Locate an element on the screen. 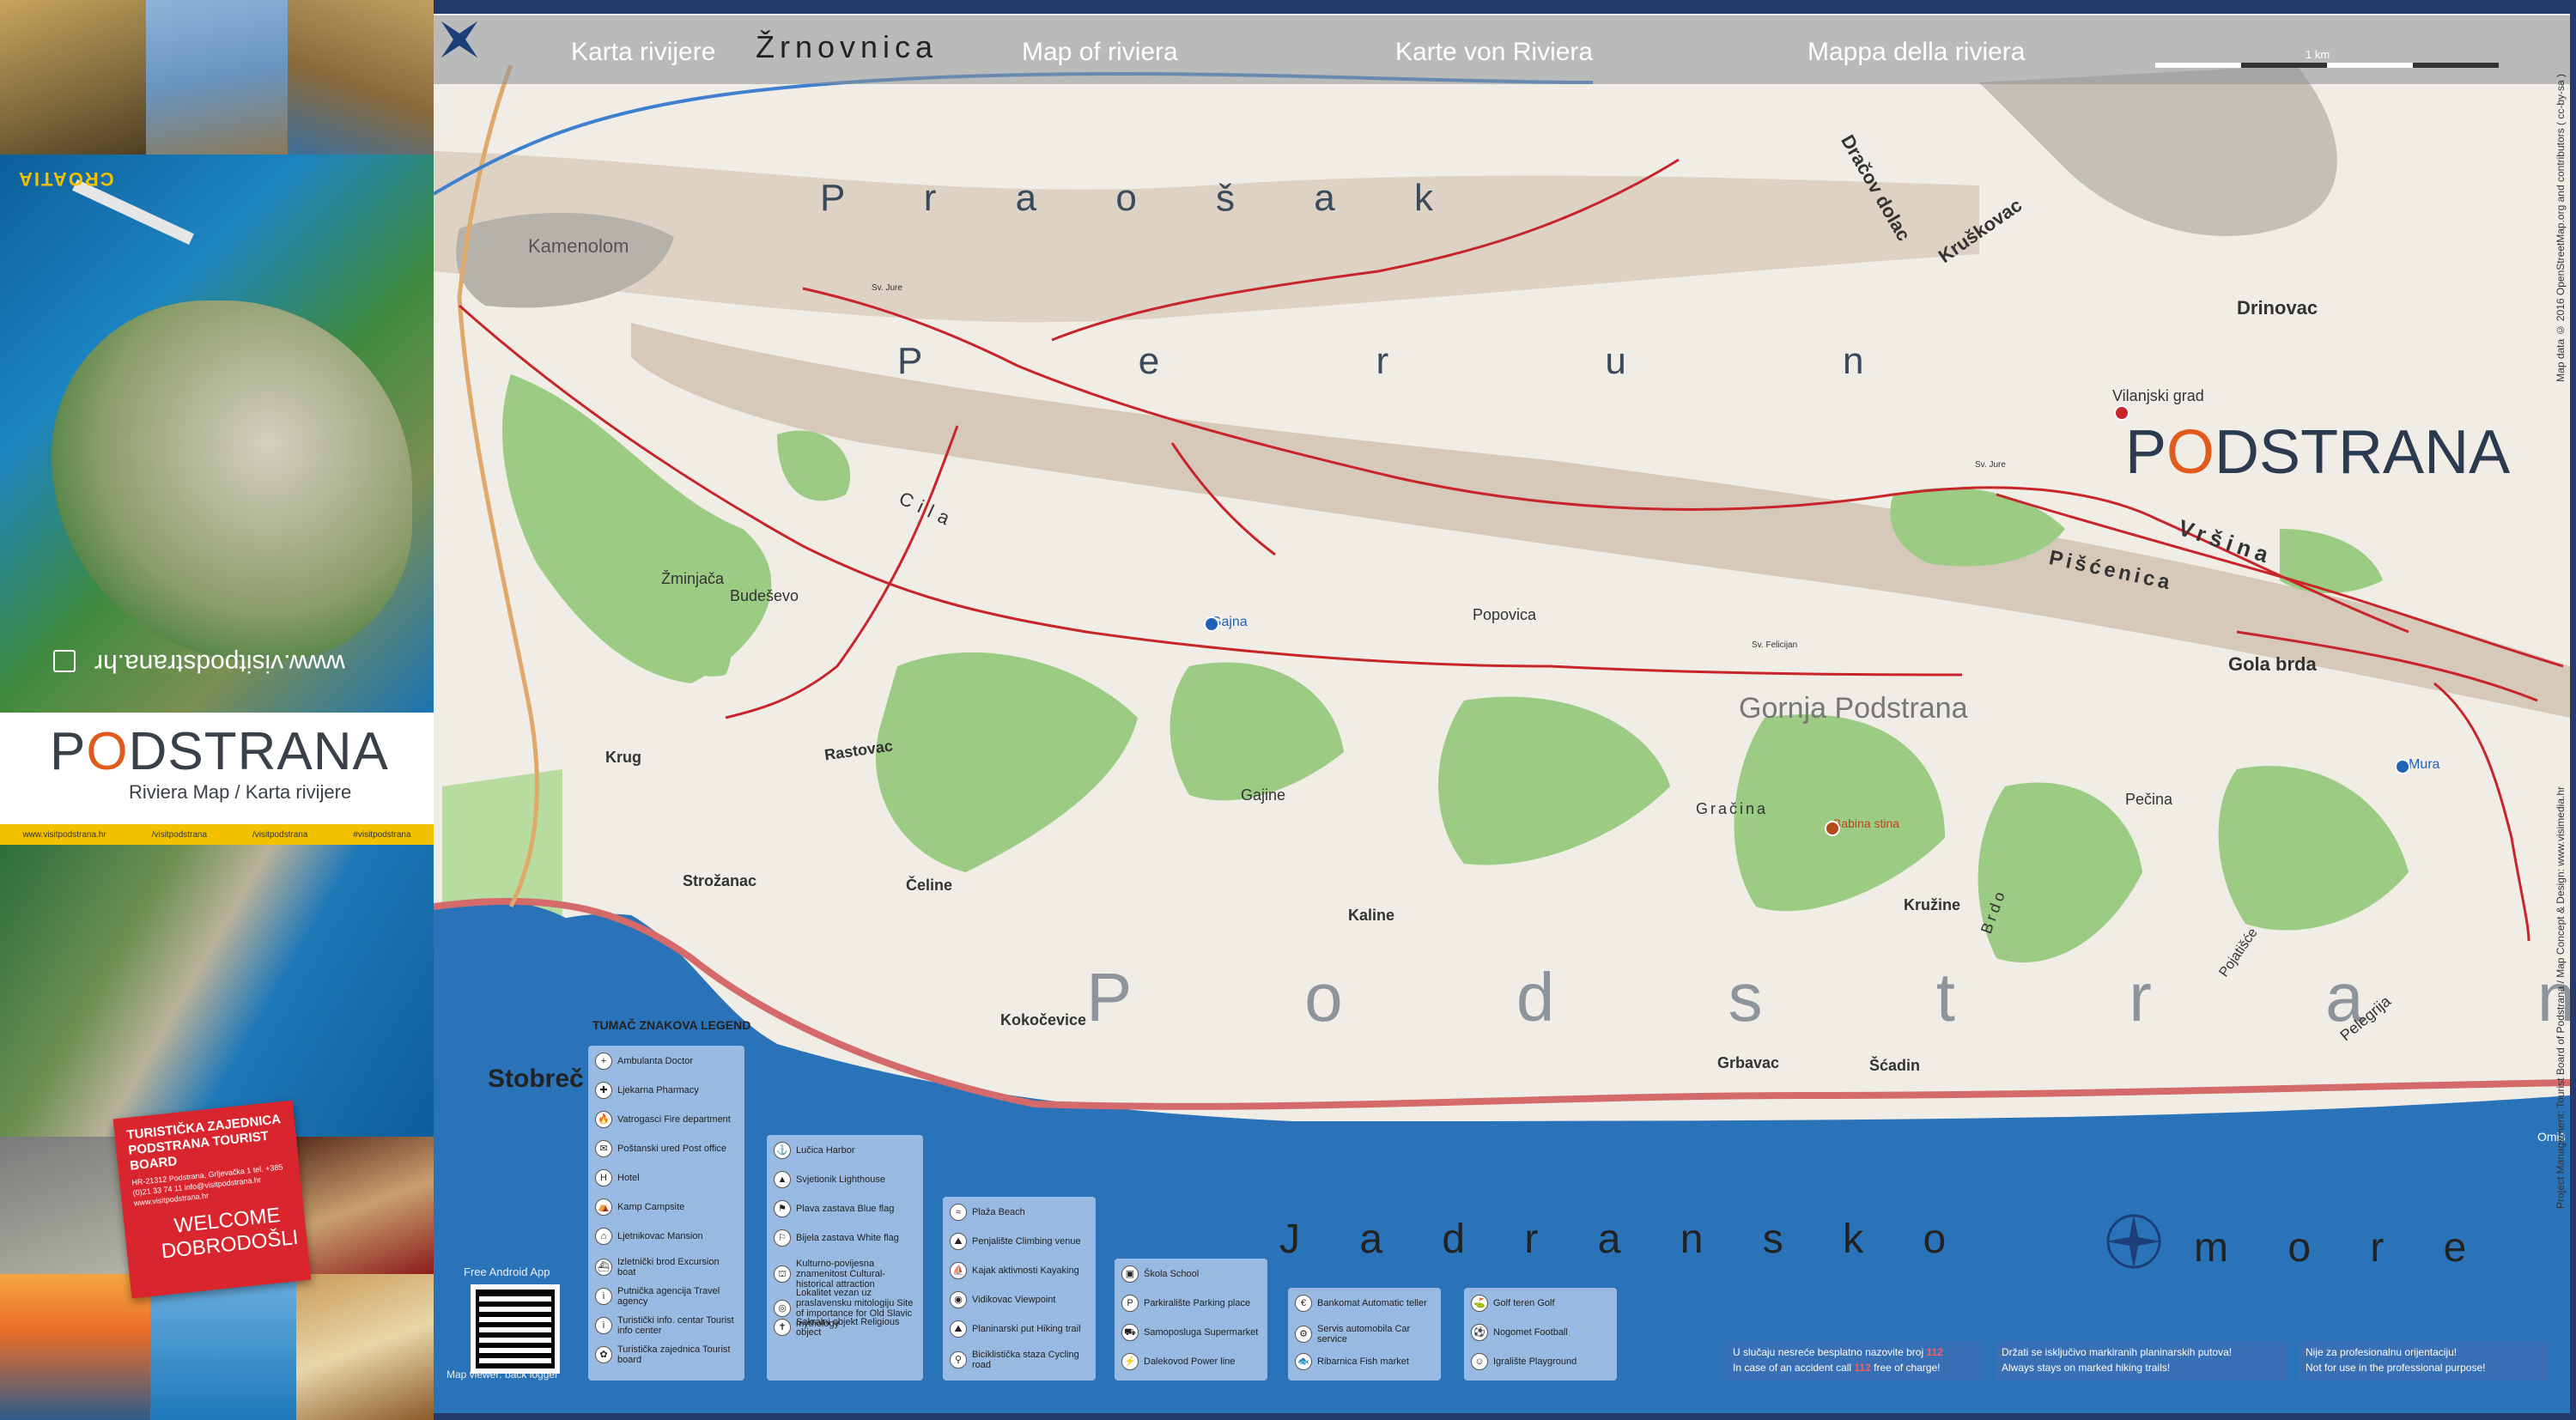 This screenshot has height=1420, width=2576. legend-item: ⚲ Biciklistička staza Cycling road is located at coordinates (1020, 1360).